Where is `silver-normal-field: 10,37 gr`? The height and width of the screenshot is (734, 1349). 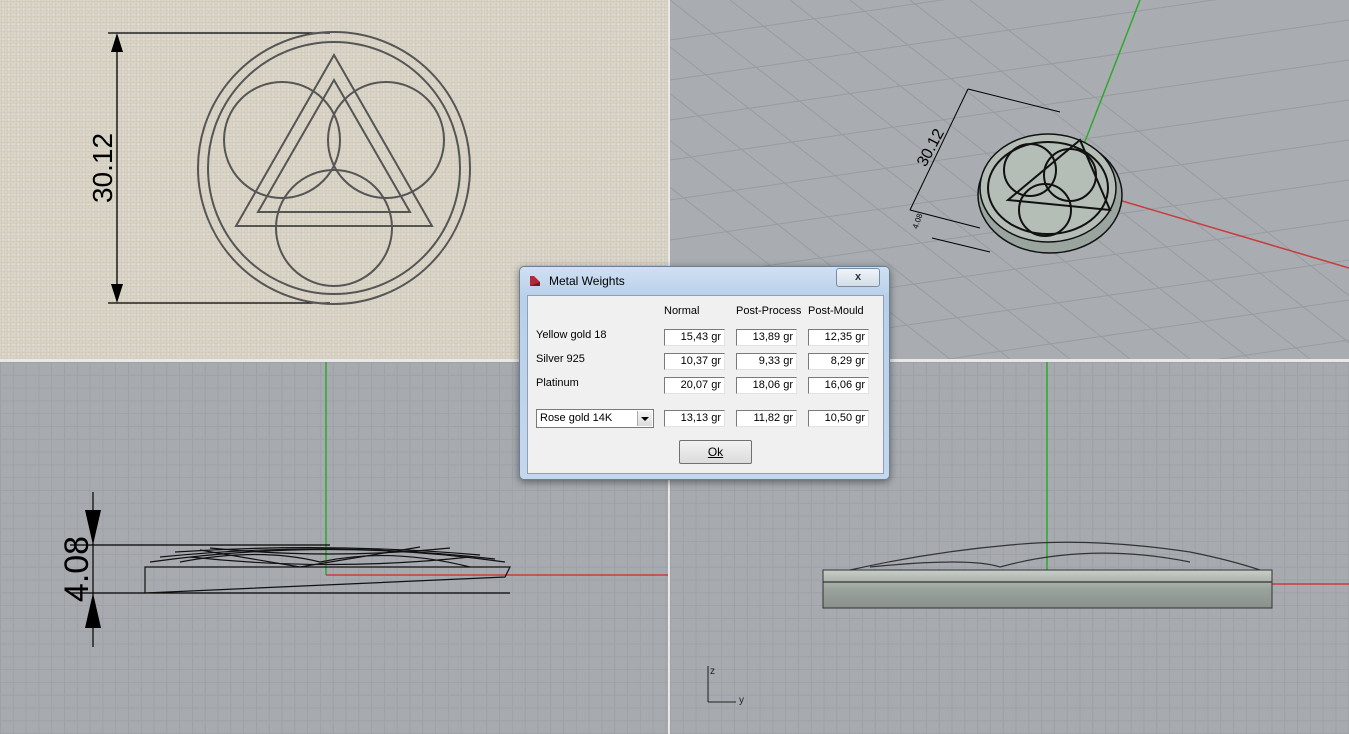
silver-normal-field: 10,37 gr is located at coordinates (694, 361).